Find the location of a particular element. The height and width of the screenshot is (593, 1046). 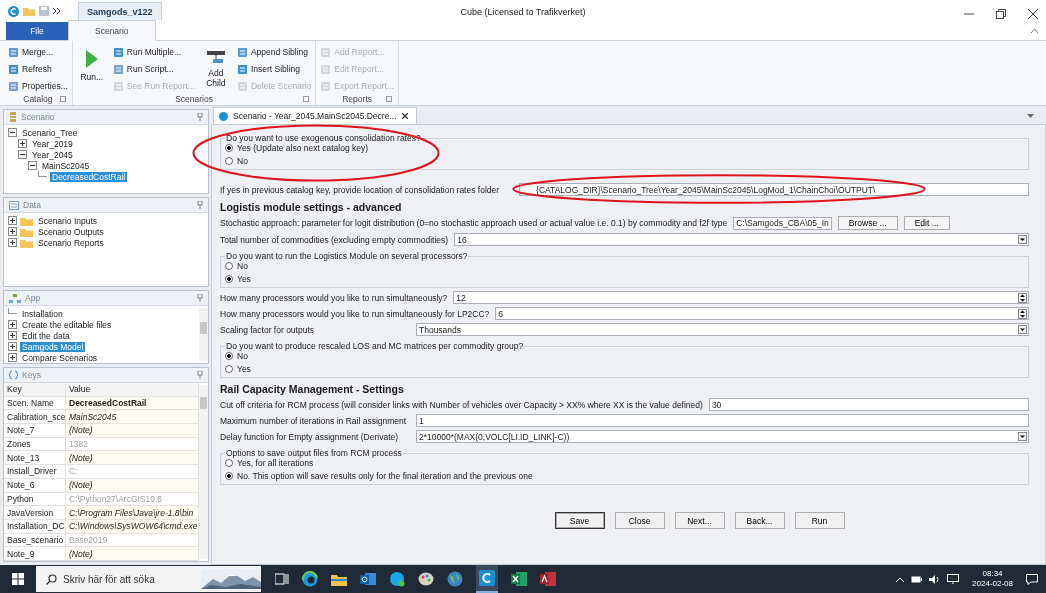

tree-item: MainSc2045 is located at coordinates (66, 165).